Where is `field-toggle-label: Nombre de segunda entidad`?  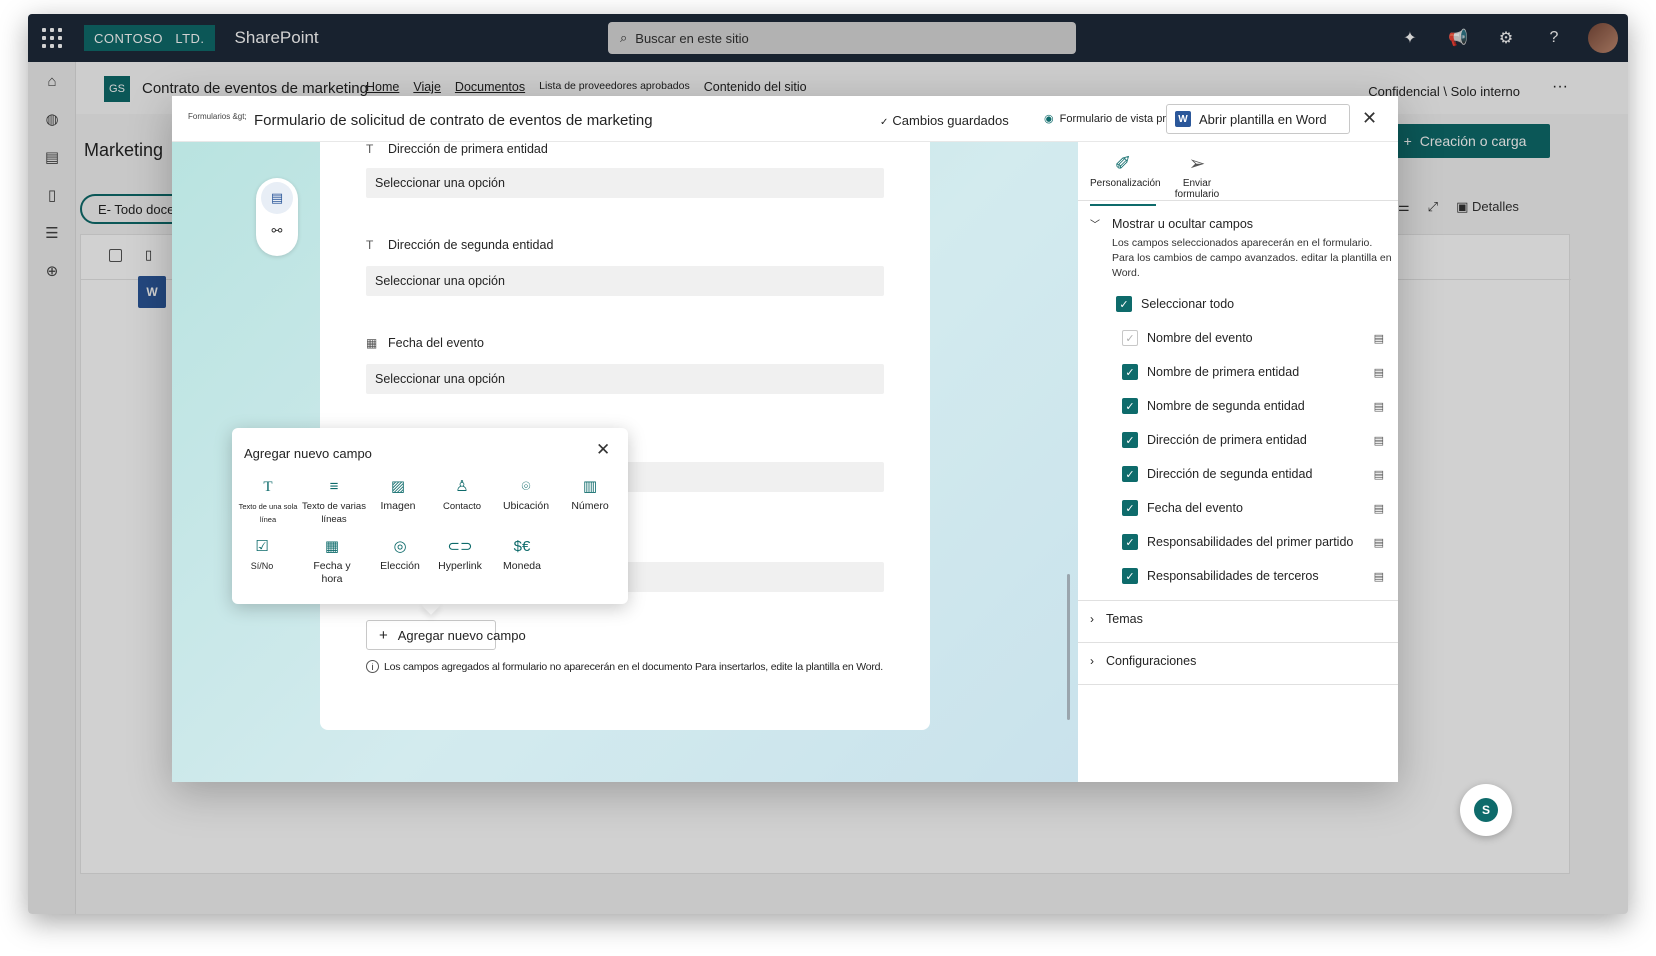 field-toggle-label: Nombre de segunda entidad is located at coordinates (1226, 406).